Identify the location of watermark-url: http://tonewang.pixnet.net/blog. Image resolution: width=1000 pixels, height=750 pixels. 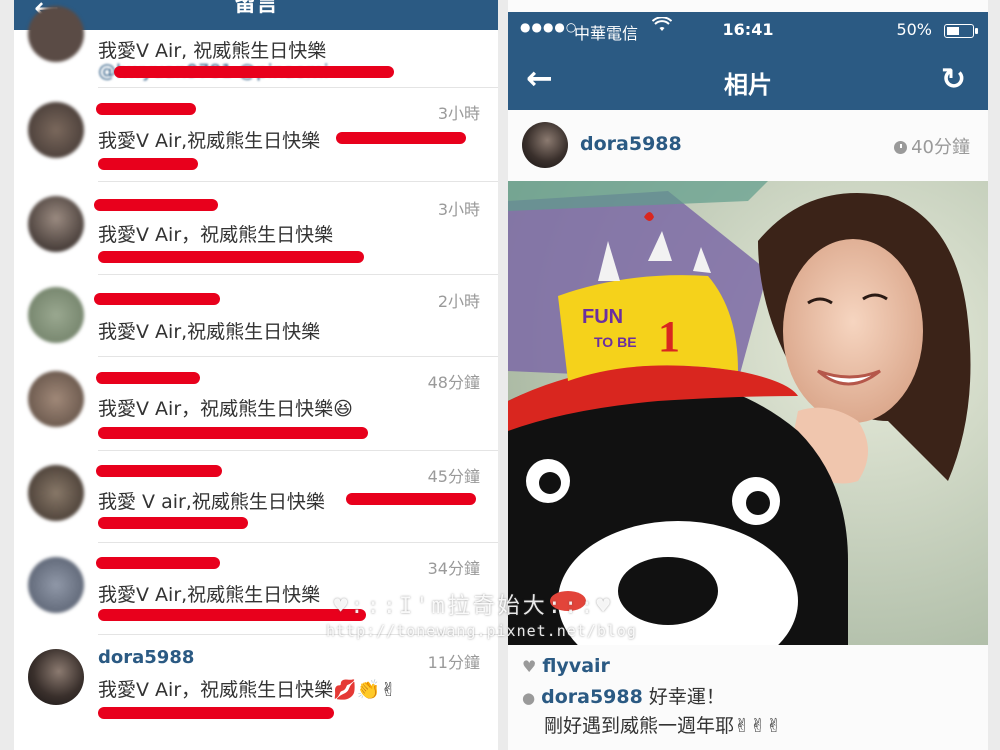
(481, 631).